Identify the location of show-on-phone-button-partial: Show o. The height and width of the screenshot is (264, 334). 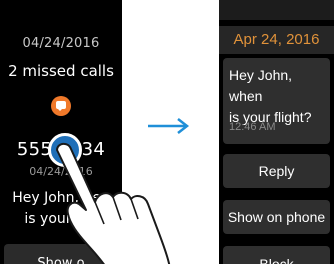
(61, 254).